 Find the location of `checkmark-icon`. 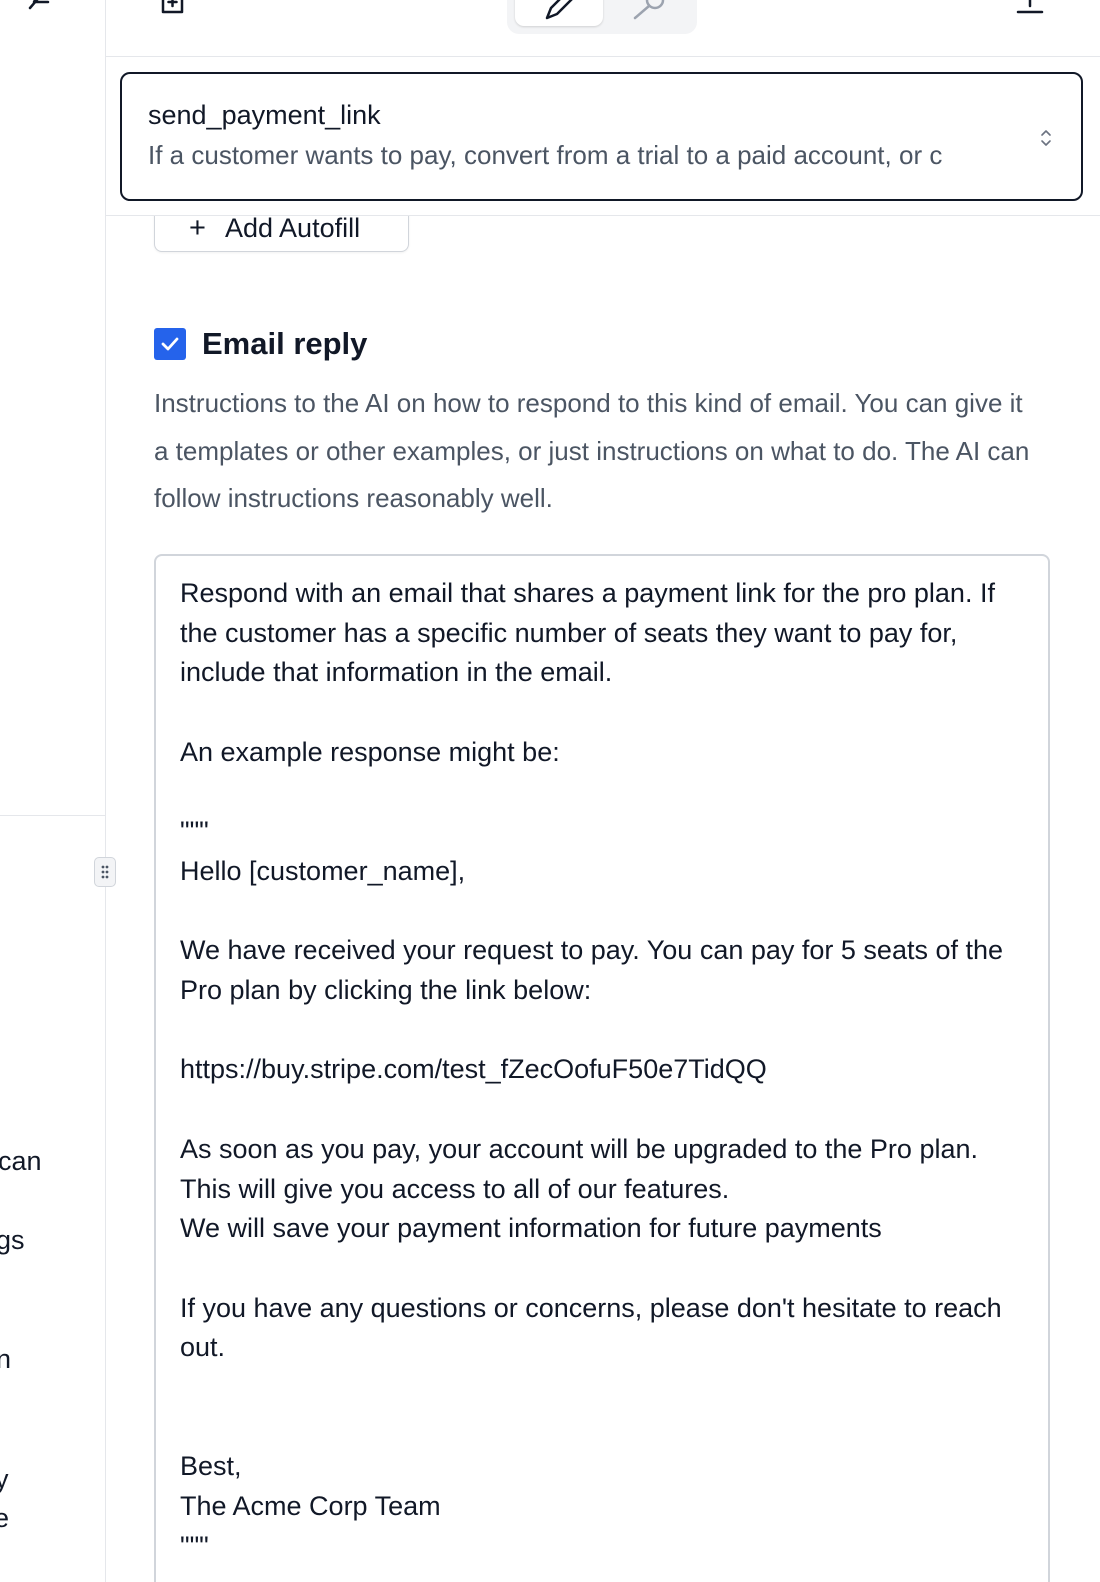

checkmark-icon is located at coordinates (170, 344).